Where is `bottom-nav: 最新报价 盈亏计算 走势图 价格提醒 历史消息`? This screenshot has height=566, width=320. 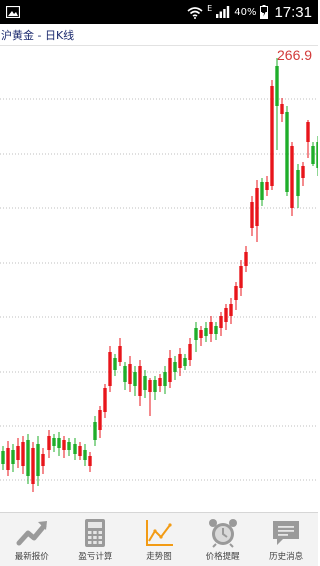
bottom-nav: 最新报价 盈亏计算 走势图 价格提醒 历史消息 is located at coordinates (159, 539).